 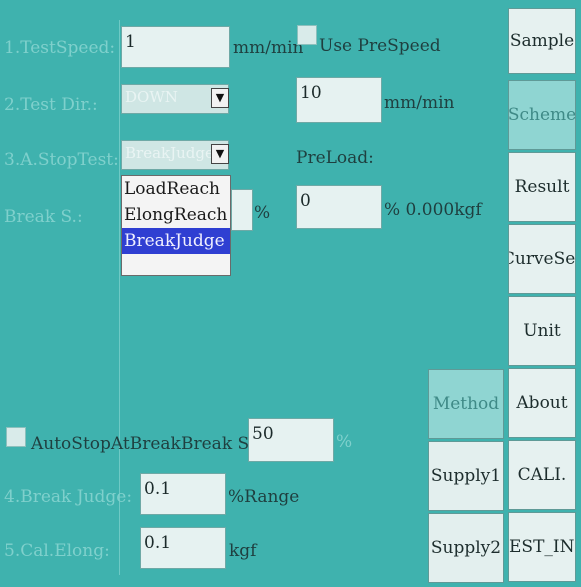 What do you see at coordinates (433, 210) in the screenshot?
I see `preload-unit: % 0.000kgf` at bounding box center [433, 210].